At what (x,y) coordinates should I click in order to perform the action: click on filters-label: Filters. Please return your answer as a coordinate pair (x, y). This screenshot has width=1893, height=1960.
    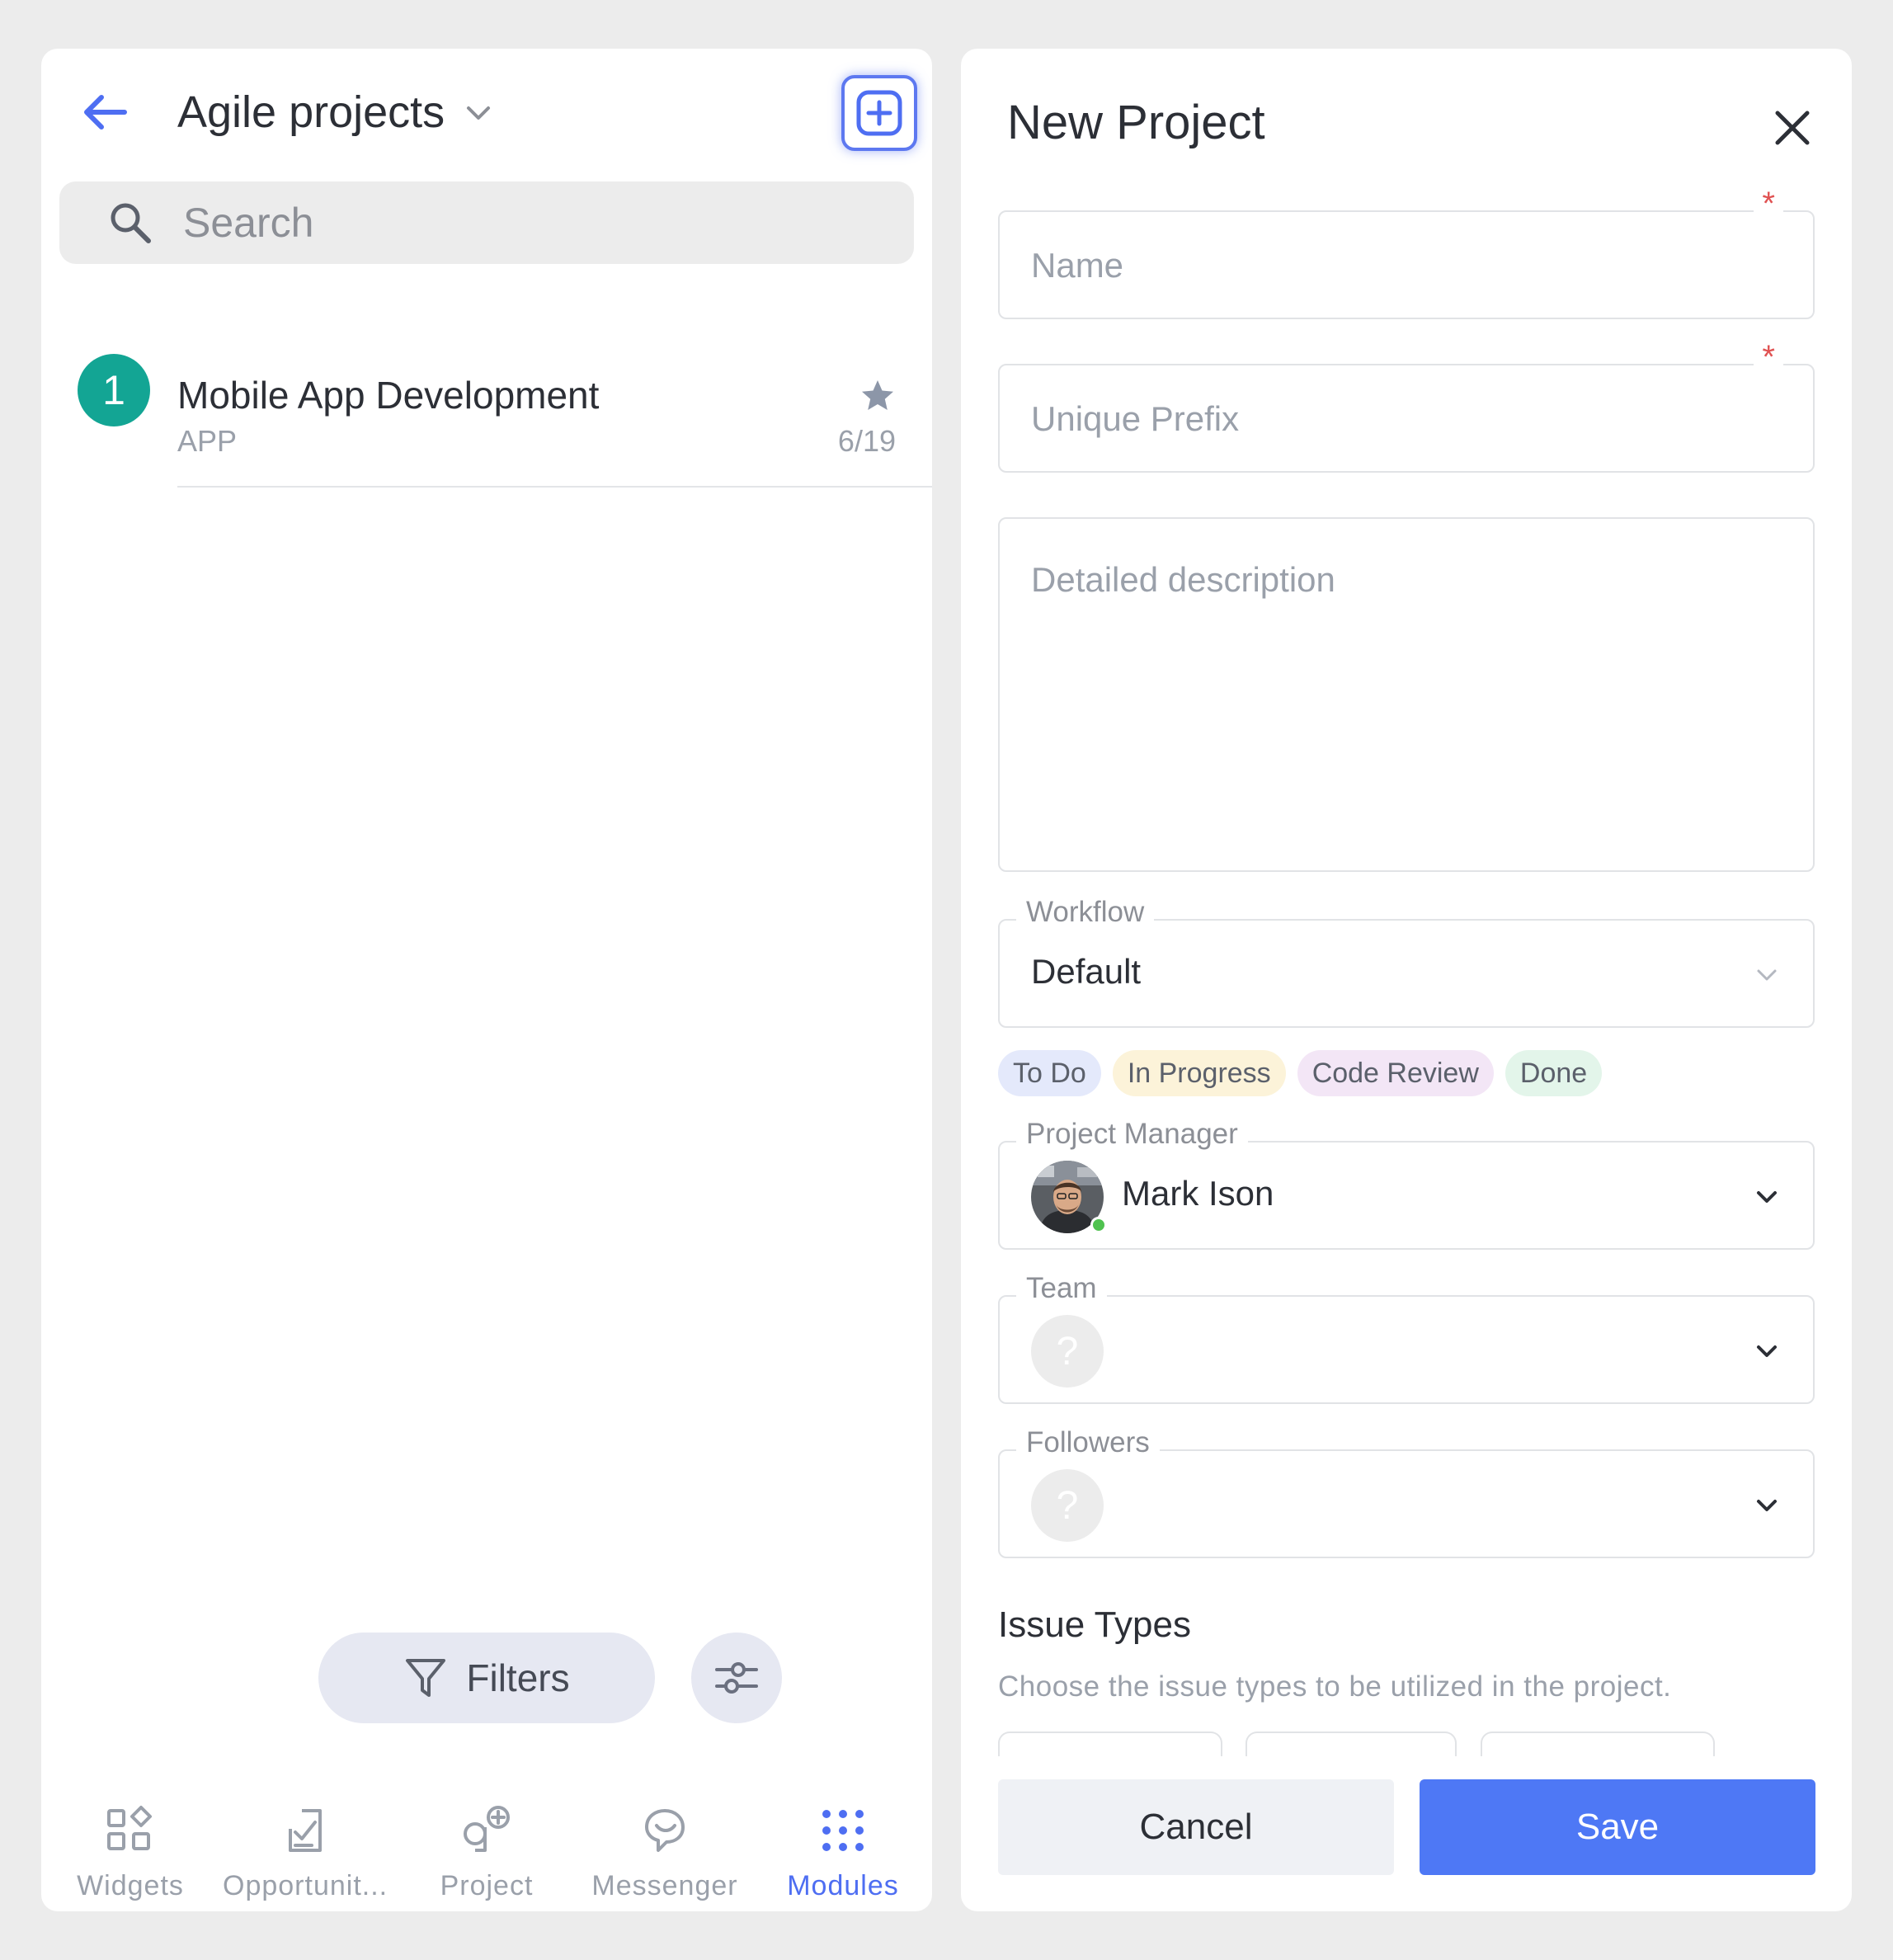
    Looking at the image, I should click on (518, 1678).